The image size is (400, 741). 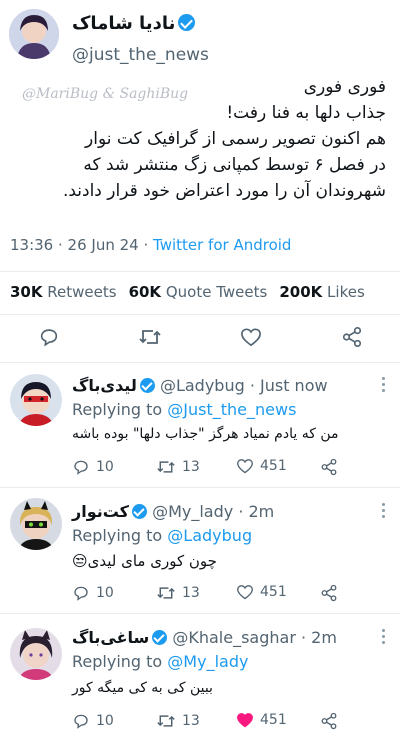 What do you see at coordinates (80, 561) in the screenshot?
I see `unamused-emoji-icon: 😒` at bounding box center [80, 561].